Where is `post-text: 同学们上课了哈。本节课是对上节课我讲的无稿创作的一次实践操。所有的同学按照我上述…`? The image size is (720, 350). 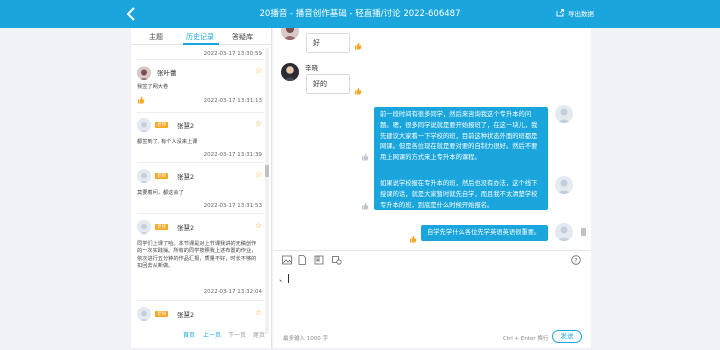
post-text: 同学们上课了哈。本节课是对上节课我讲的无稿创作的一次实践操。所有的同学按照我上述… is located at coordinates (197, 255).